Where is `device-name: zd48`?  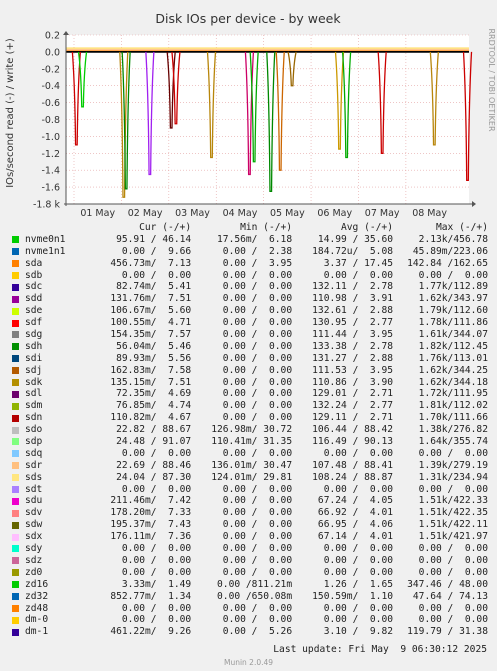 device-name: zd48 is located at coordinates (37, 608).